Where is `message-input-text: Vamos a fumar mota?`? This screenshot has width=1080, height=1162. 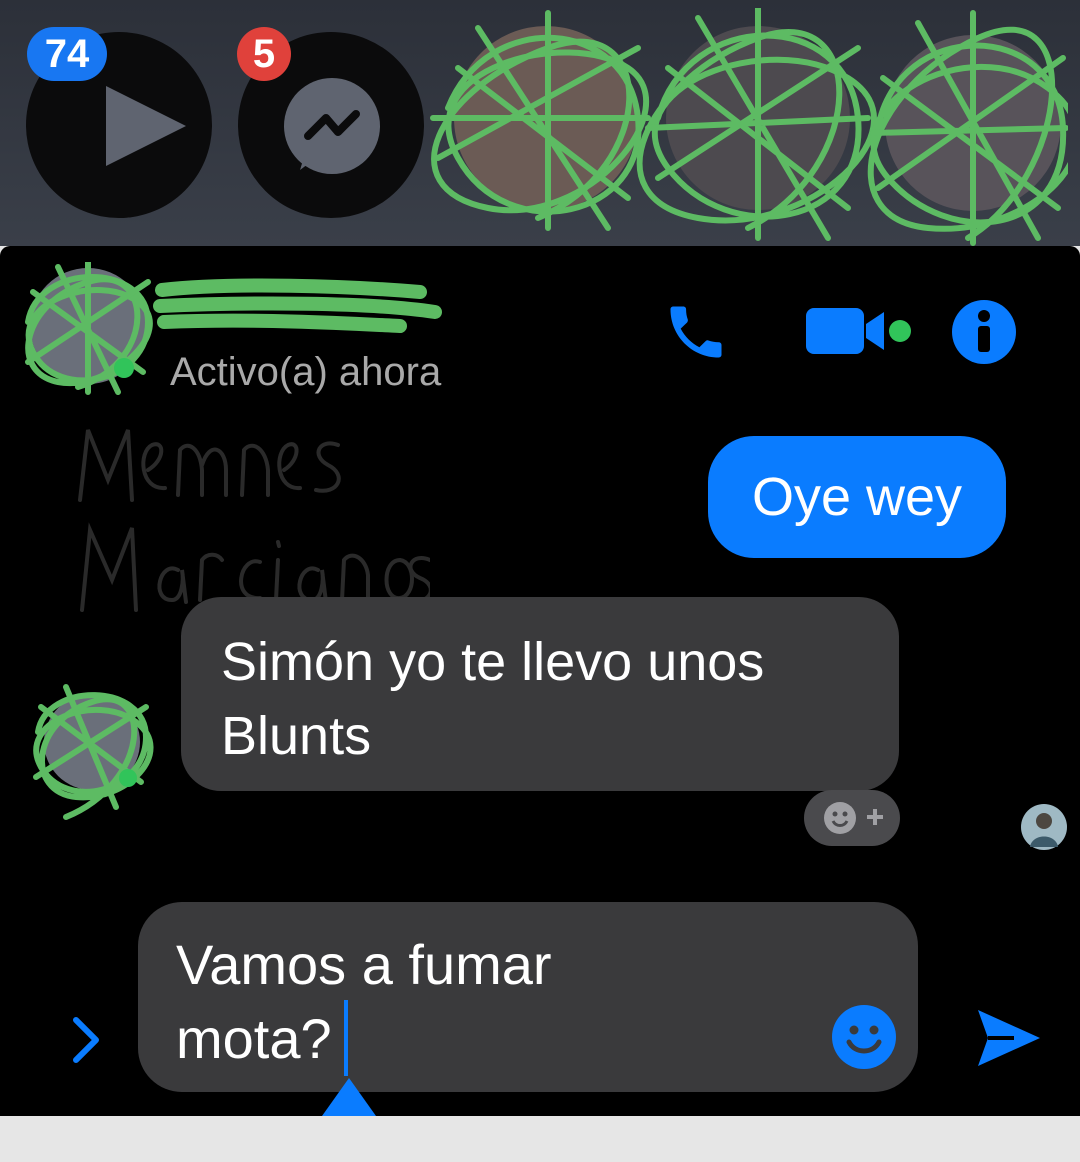 message-input-text: Vamos a fumar mota? is located at coordinates (476, 1002).